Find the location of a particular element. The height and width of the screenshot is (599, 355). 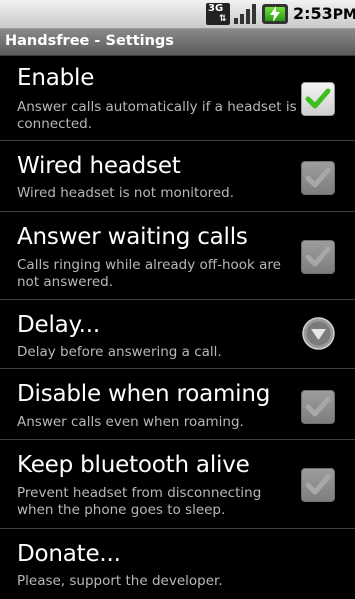

setting-title: Wired headset is located at coordinates (99, 166).